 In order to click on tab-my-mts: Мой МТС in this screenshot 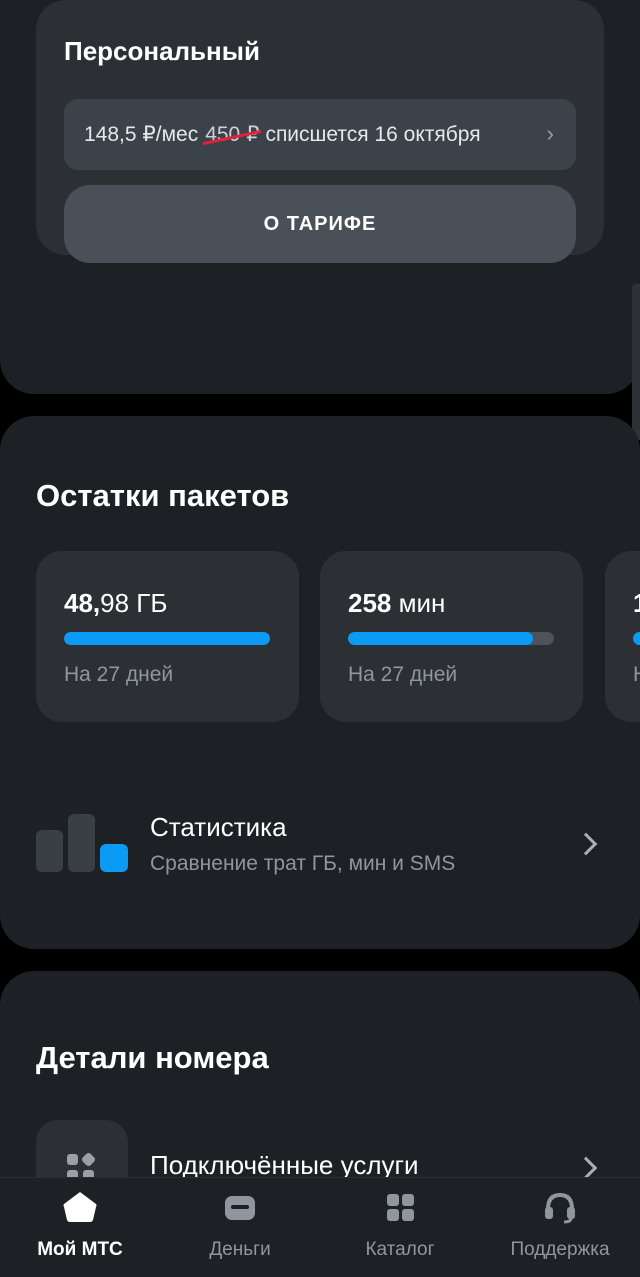, I will do `click(80, 1227)`.